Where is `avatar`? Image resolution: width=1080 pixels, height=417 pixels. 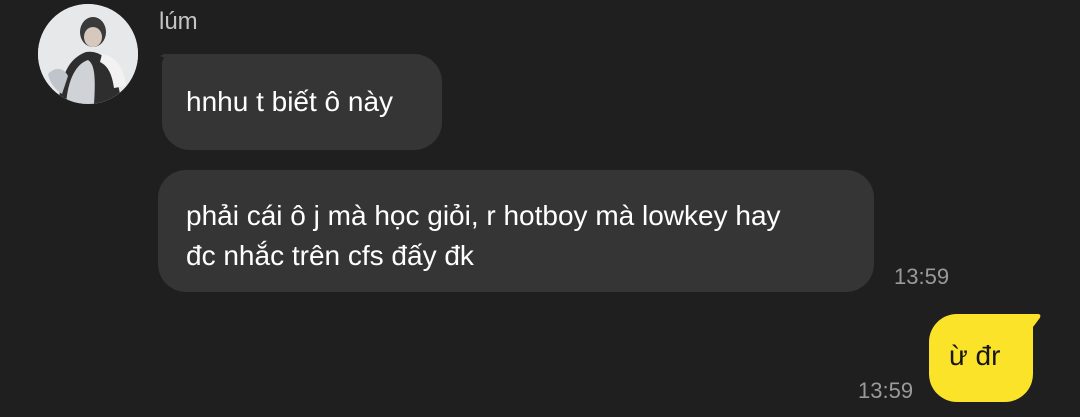 avatar is located at coordinates (88, 54).